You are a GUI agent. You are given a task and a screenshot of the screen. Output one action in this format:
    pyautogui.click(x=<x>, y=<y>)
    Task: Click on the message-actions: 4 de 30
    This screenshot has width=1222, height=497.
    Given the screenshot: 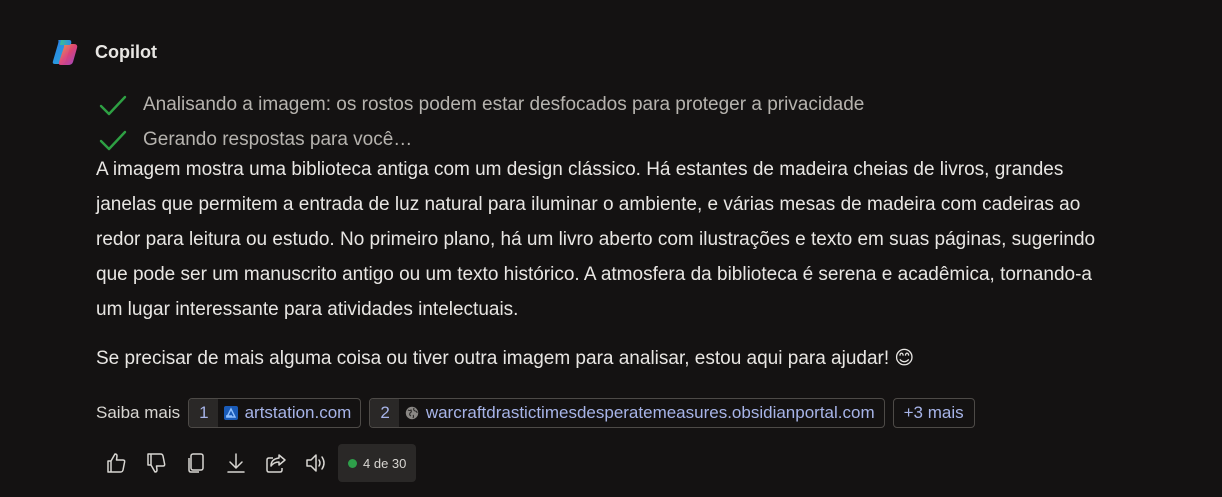 What is the action you would take?
    pyautogui.click(x=260, y=463)
    